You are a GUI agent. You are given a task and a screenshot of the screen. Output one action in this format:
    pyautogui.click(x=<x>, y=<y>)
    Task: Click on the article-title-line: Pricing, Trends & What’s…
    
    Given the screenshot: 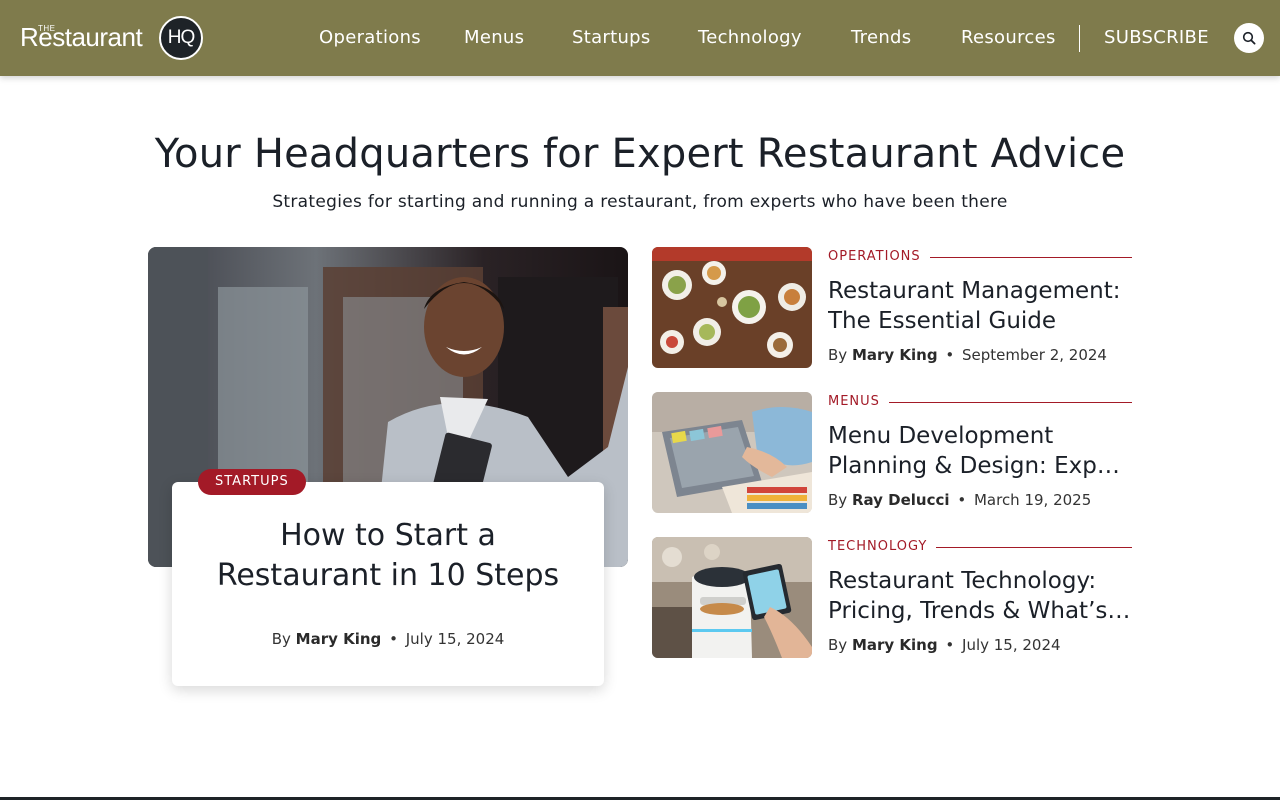 What is the action you would take?
    pyautogui.click(x=979, y=611)
    